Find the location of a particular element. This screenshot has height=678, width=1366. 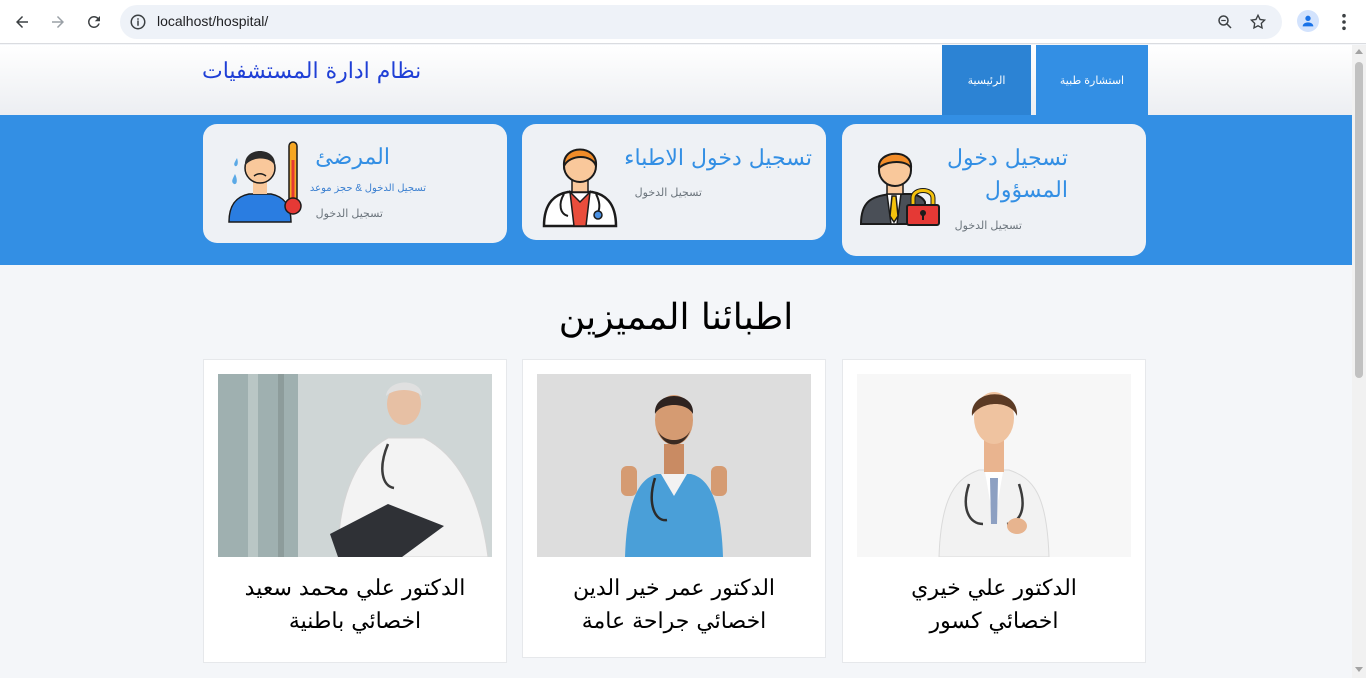

doctor-card: الدكتور علي محمد سعيد اخصائي باطنية is located at coordinates (355, 511).